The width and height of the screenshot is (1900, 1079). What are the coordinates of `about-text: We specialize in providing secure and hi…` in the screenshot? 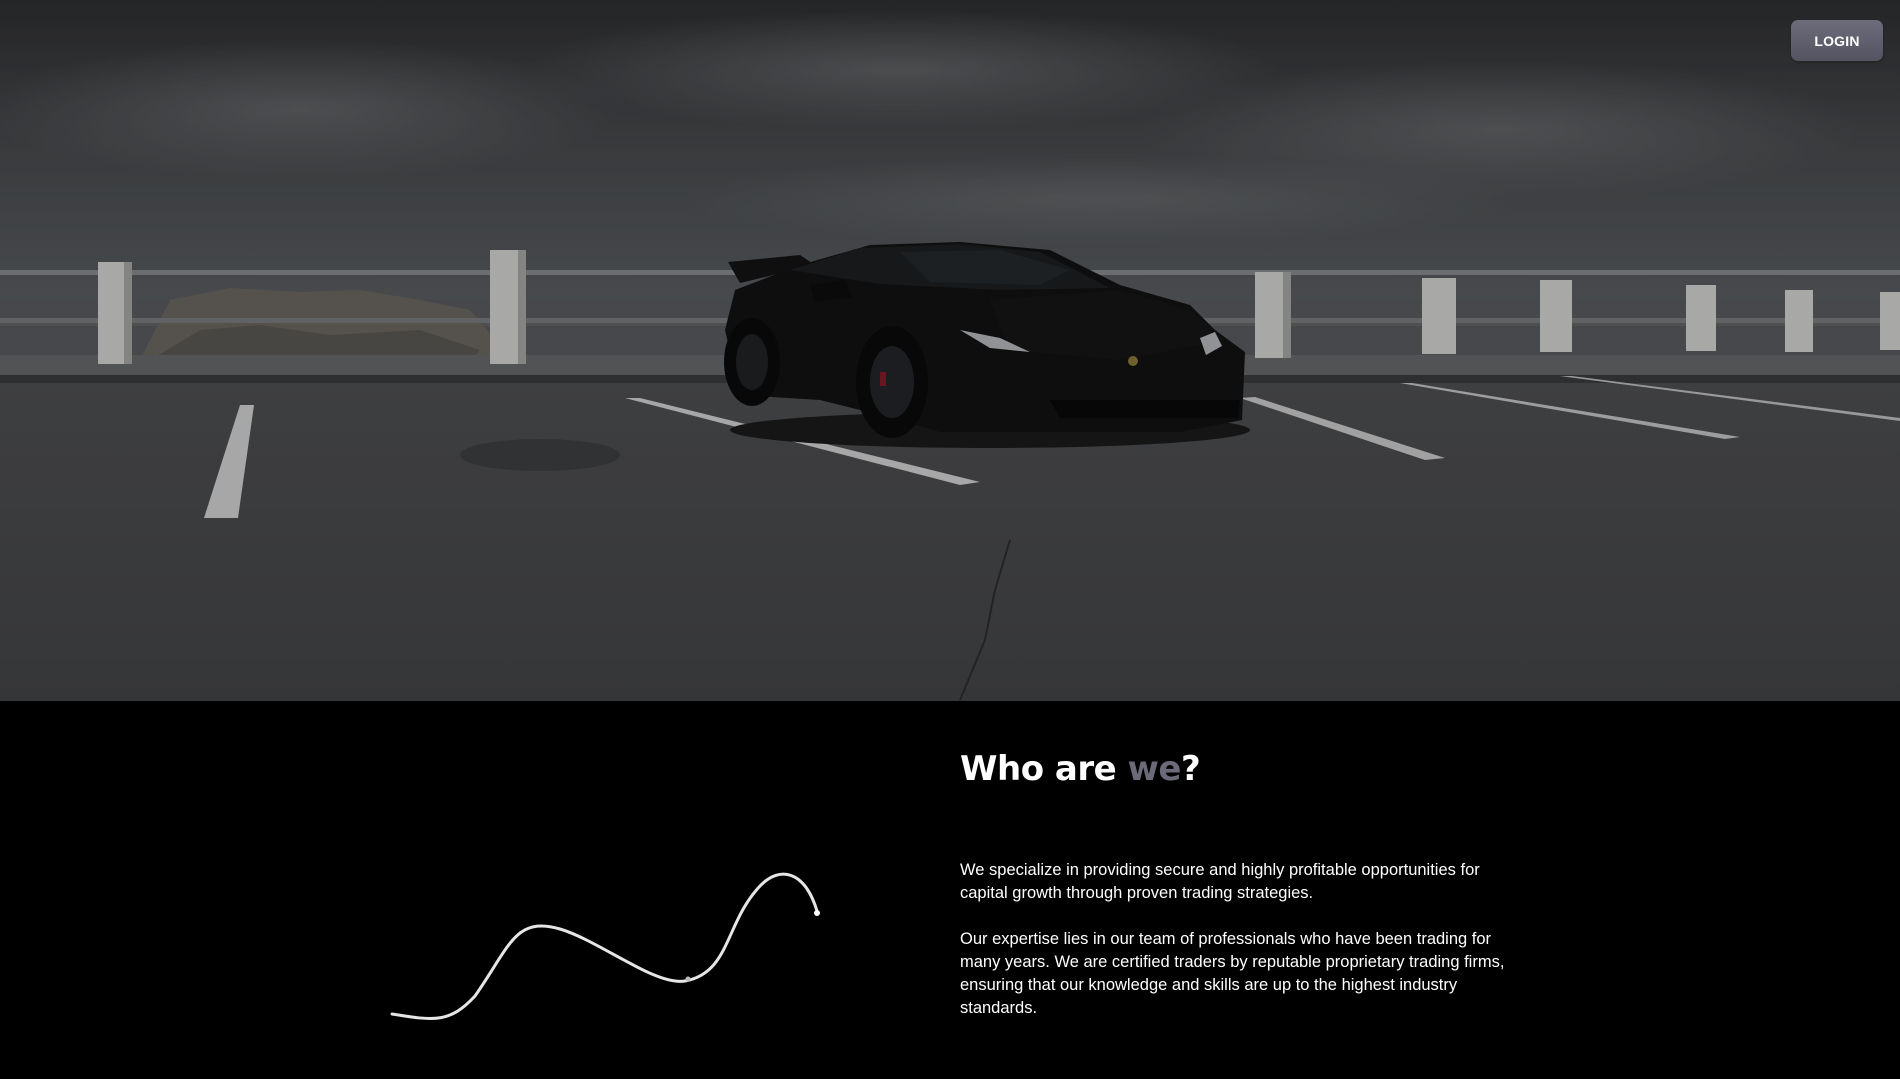 It's located at (1240, 951).